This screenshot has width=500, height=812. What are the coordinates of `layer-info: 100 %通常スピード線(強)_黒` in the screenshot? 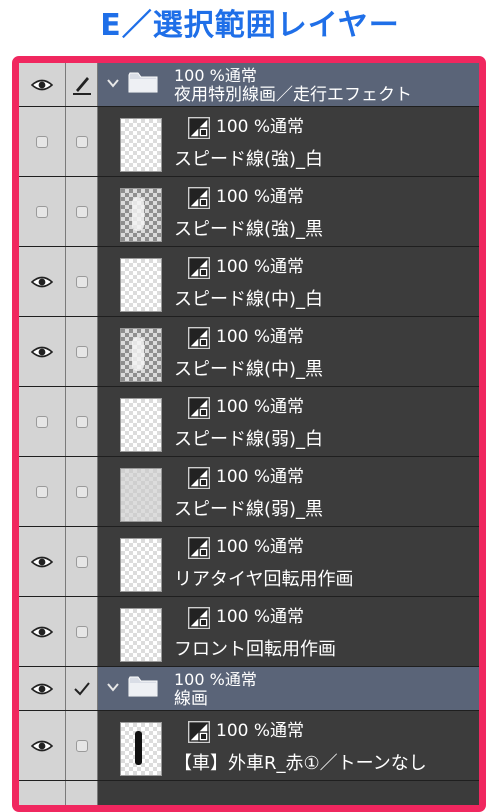 It's located at (288, 212).